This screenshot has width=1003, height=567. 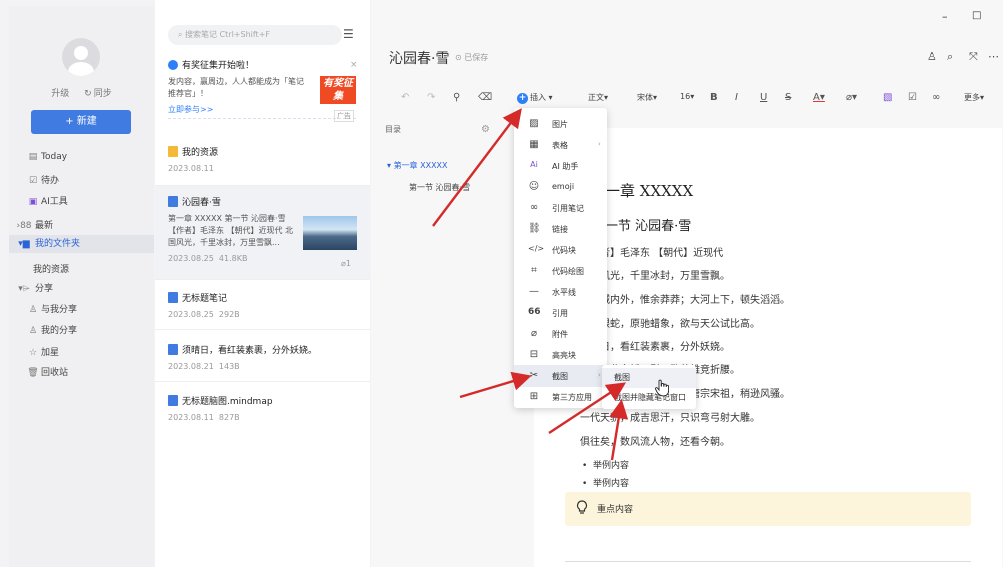 I want to click on submenu-item-screenshot-hide-window: 截图并隐藏笔记窗口, so click(x=649, y=398).